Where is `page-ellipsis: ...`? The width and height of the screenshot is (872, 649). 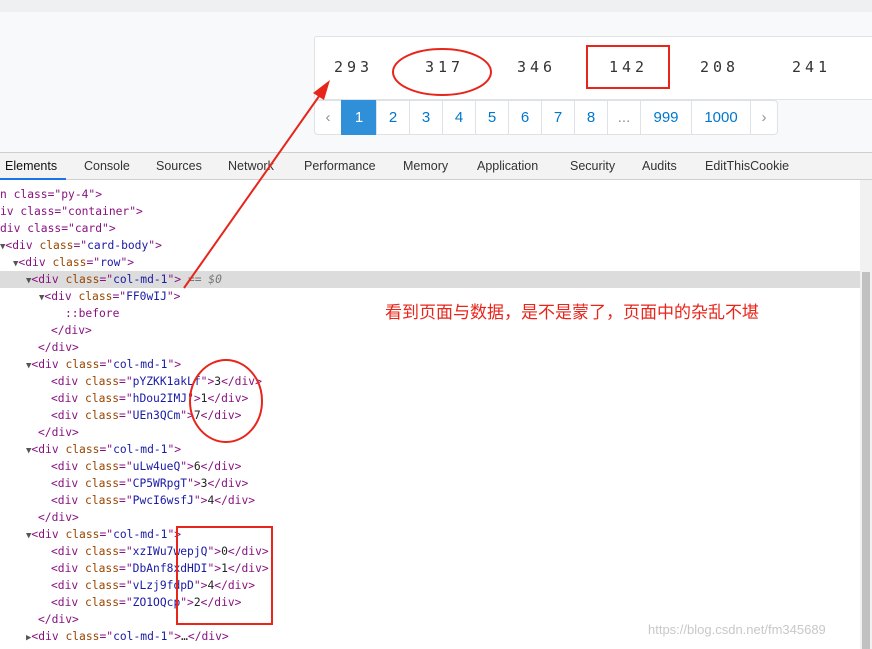 page-ellipsis: ... is located at coordinates (624, 117).